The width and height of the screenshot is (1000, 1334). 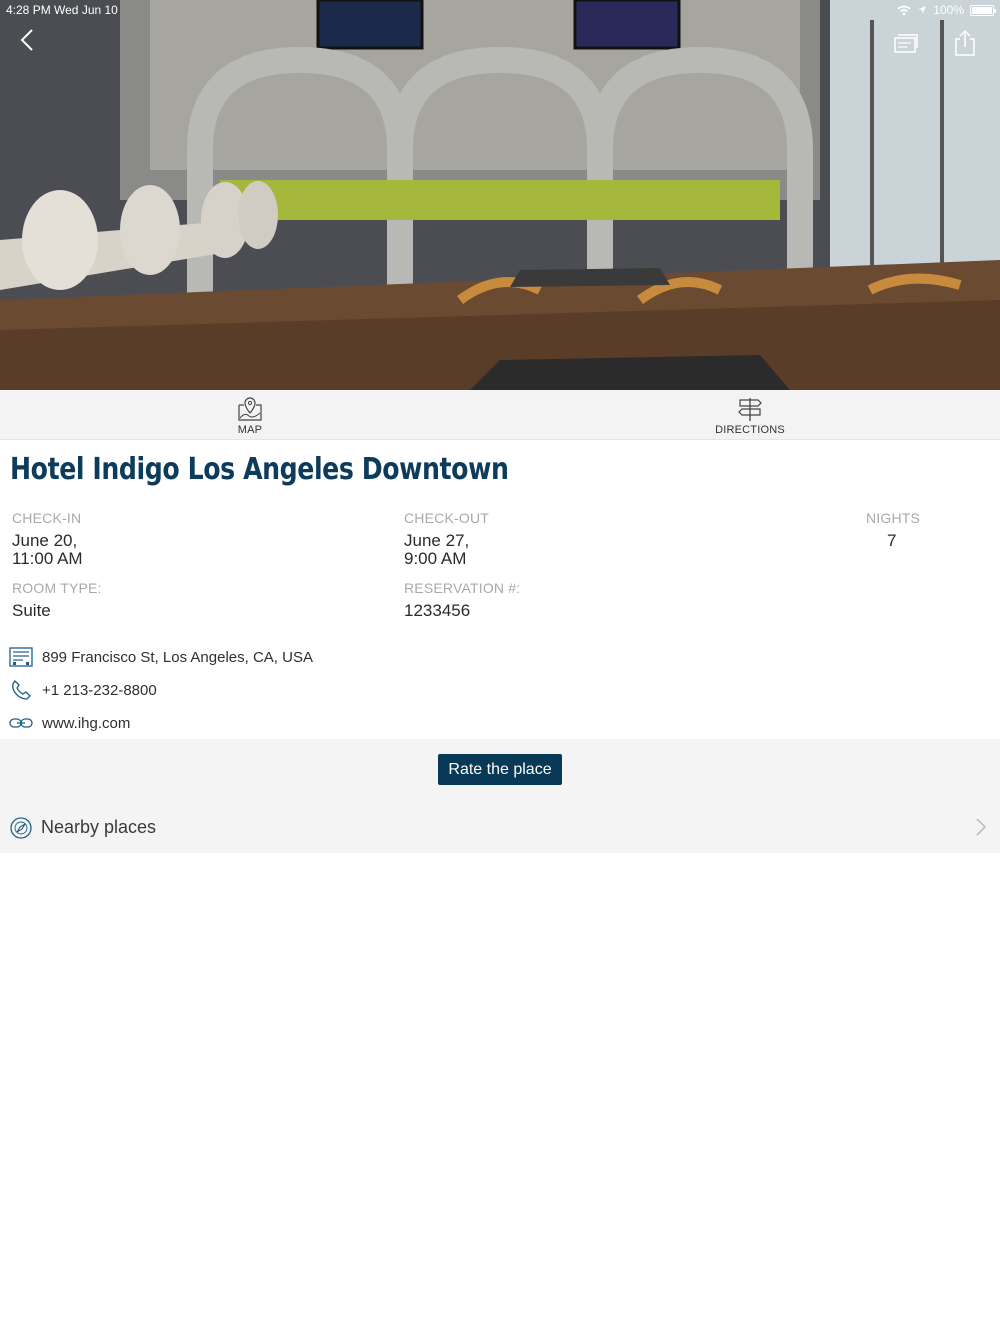 I want to click on nights-label: NIGHTS, so click(x=893, y=518).